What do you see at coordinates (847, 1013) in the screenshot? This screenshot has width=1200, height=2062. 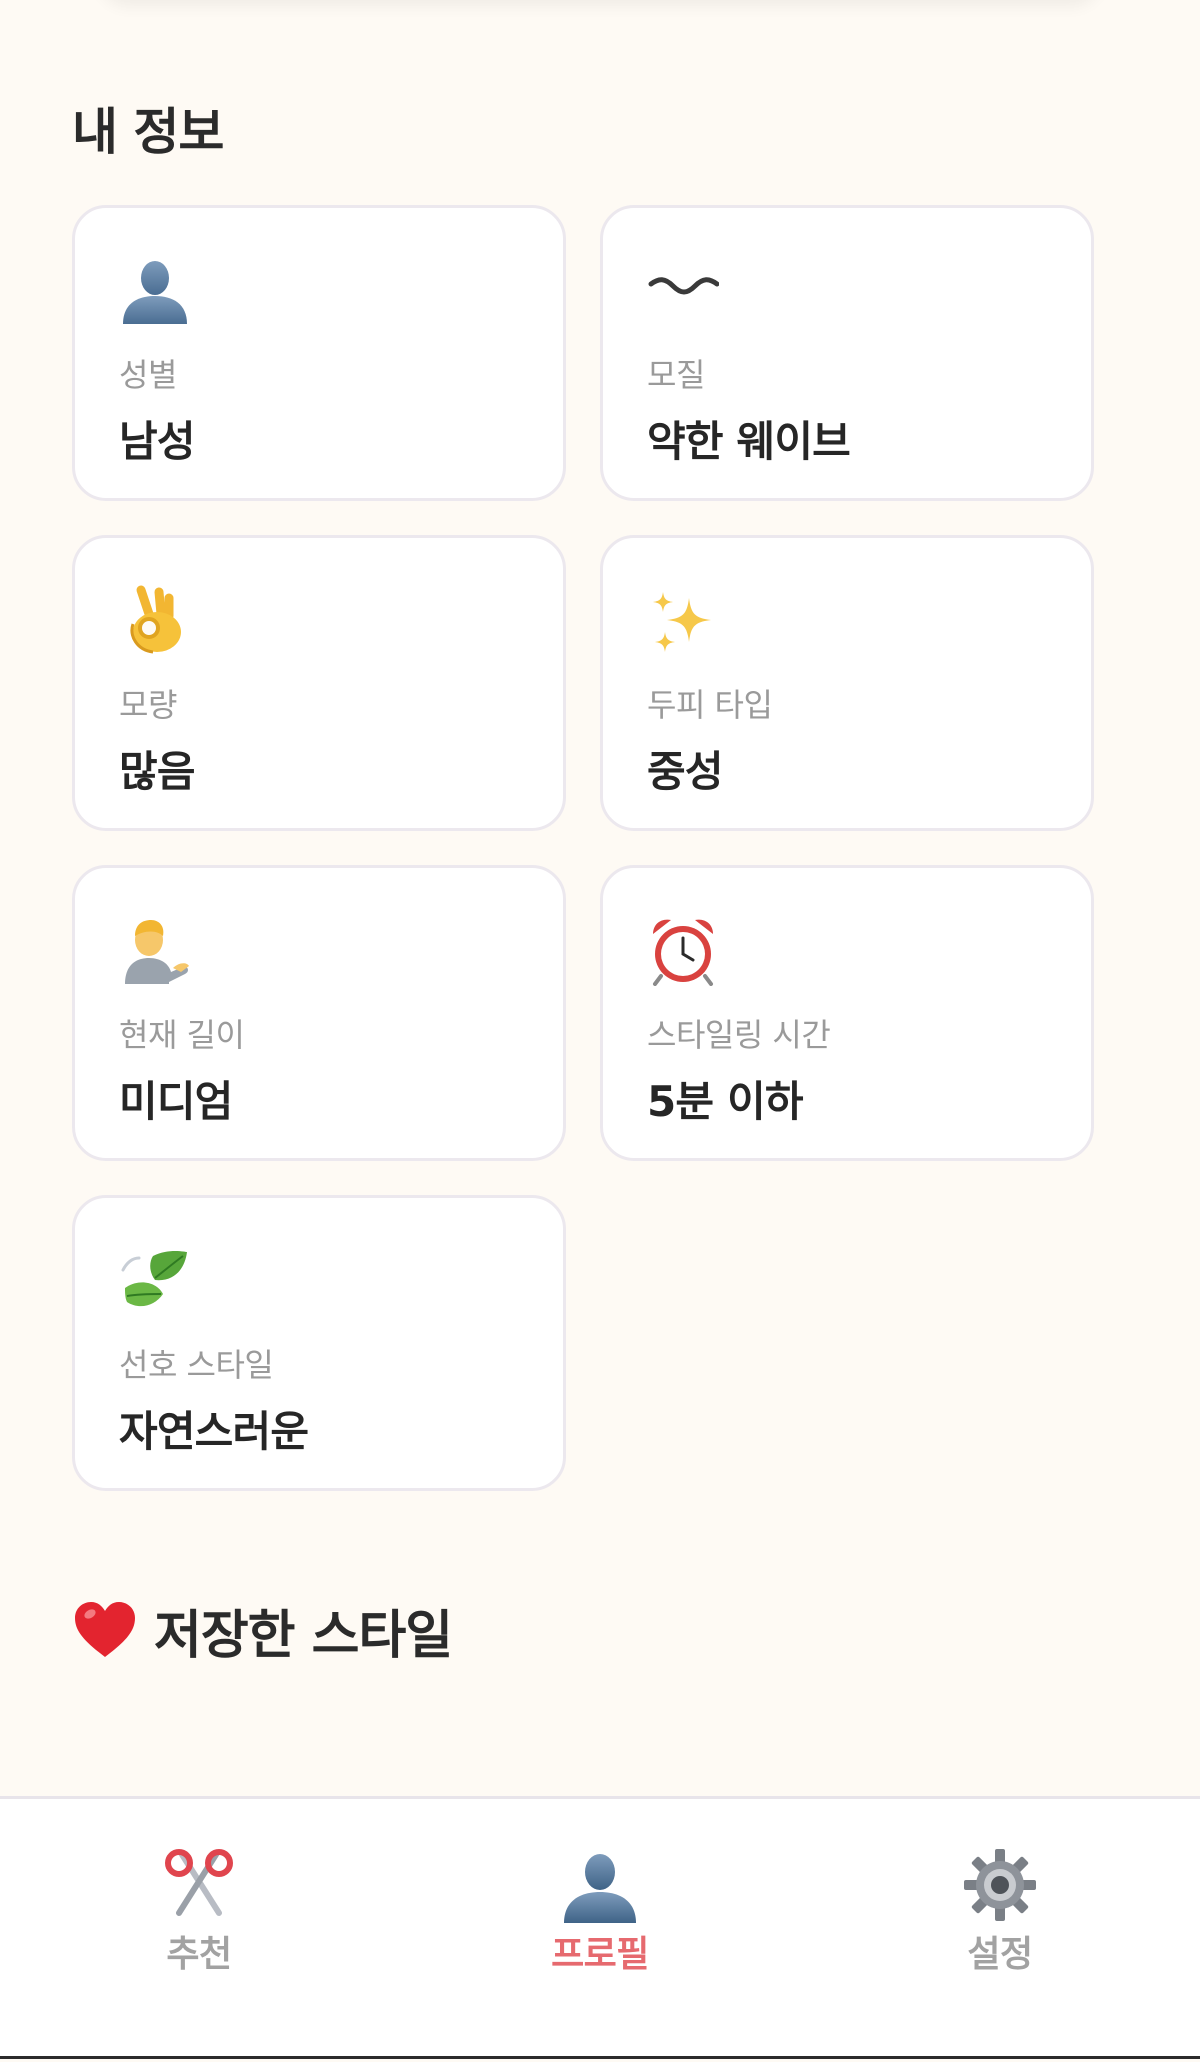 I see `info-card-styling-time: 스타일링 시간 5분 이하` at bounding box center [847, 1013].